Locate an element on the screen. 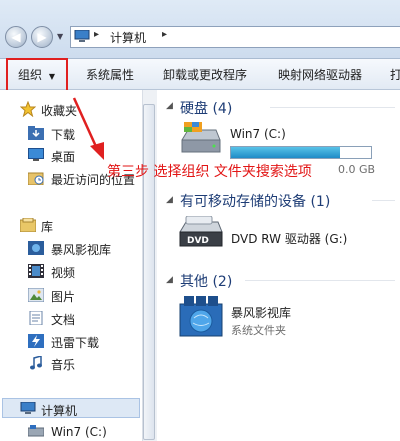 This screenshot has height=441, width=400. annotation-arrow is located at coordinates (88, 128).